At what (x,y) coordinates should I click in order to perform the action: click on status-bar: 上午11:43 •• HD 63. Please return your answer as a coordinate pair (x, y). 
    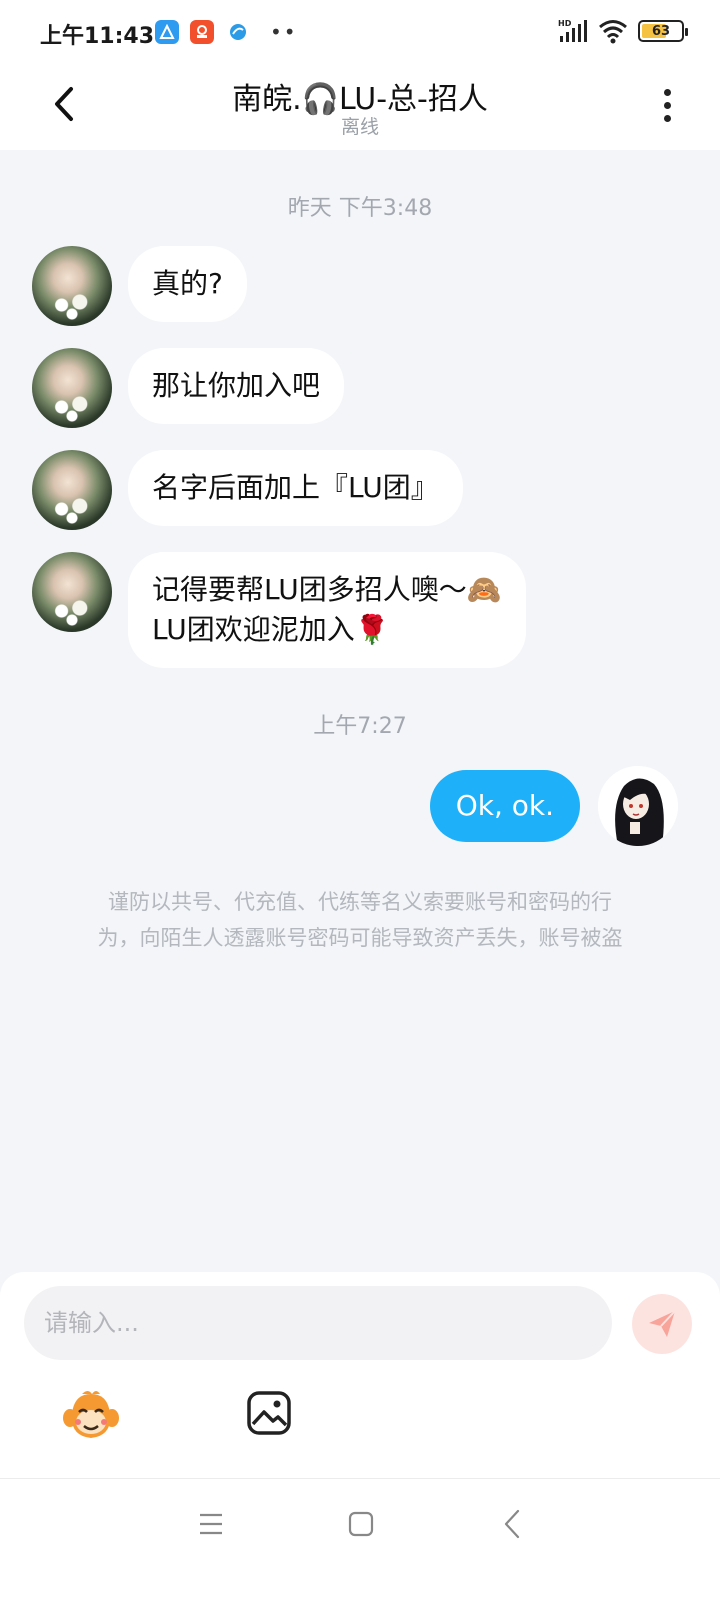
    Looking at the image, I should click on (360, 34).